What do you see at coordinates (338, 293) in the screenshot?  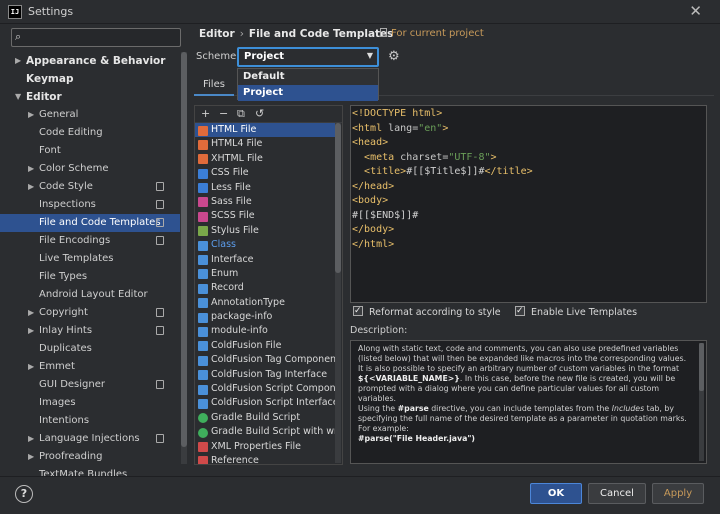 I see `list-scrollbar` at bounding box center [338, 293].